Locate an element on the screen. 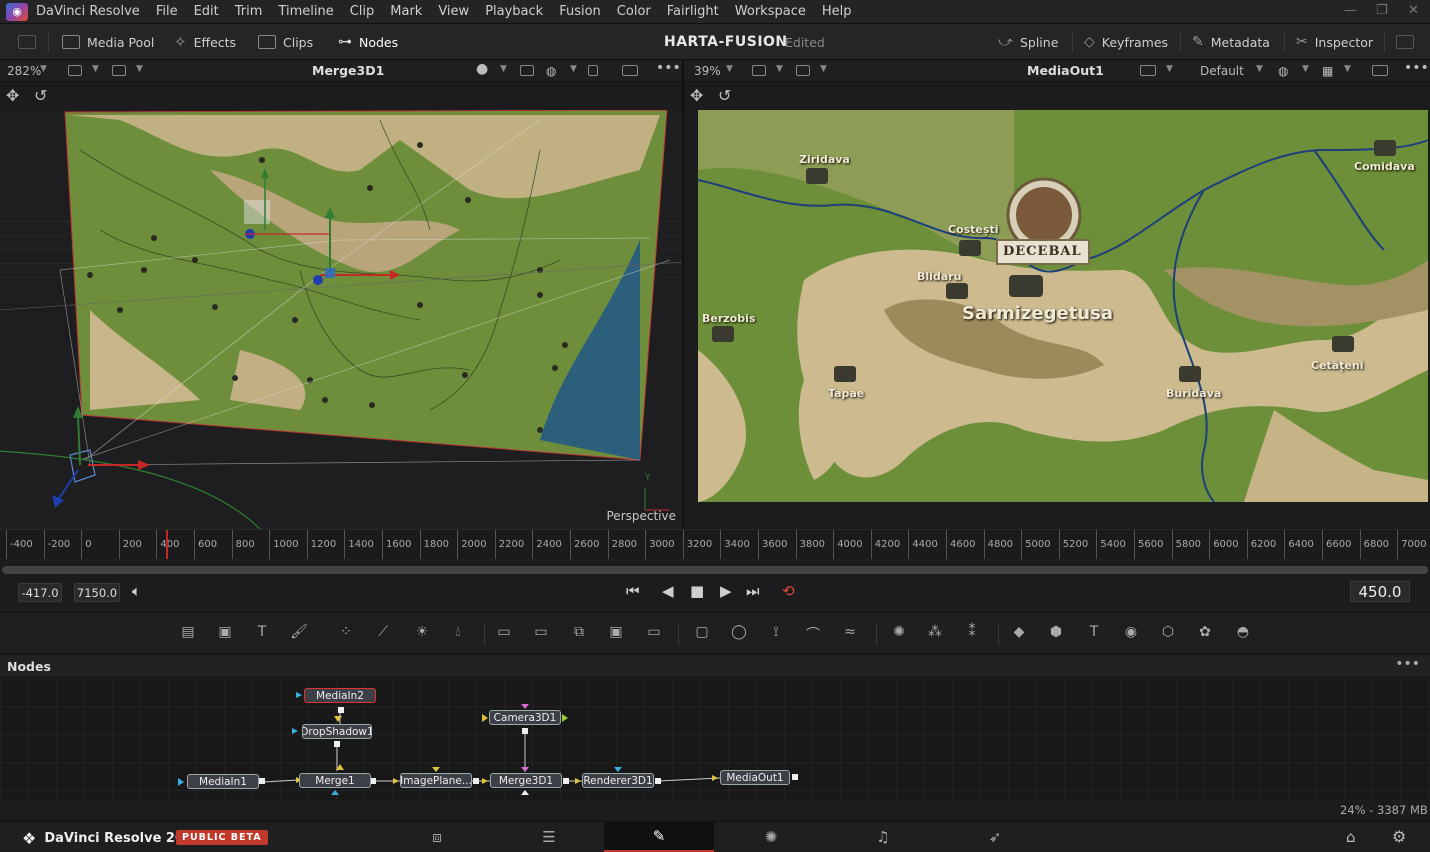 Image resolution: width=1430 pixels, height=852 pixels. spline-button: ⤻ Spline is located at coordinates (1028, 42).